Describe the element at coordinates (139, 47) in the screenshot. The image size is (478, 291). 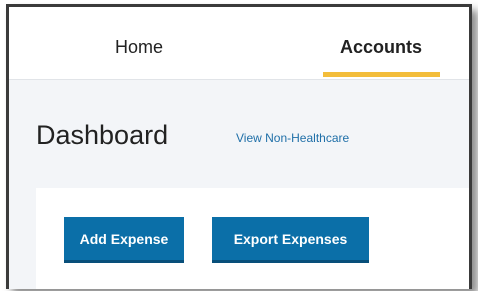
I see `tab-home: Home` at that location.